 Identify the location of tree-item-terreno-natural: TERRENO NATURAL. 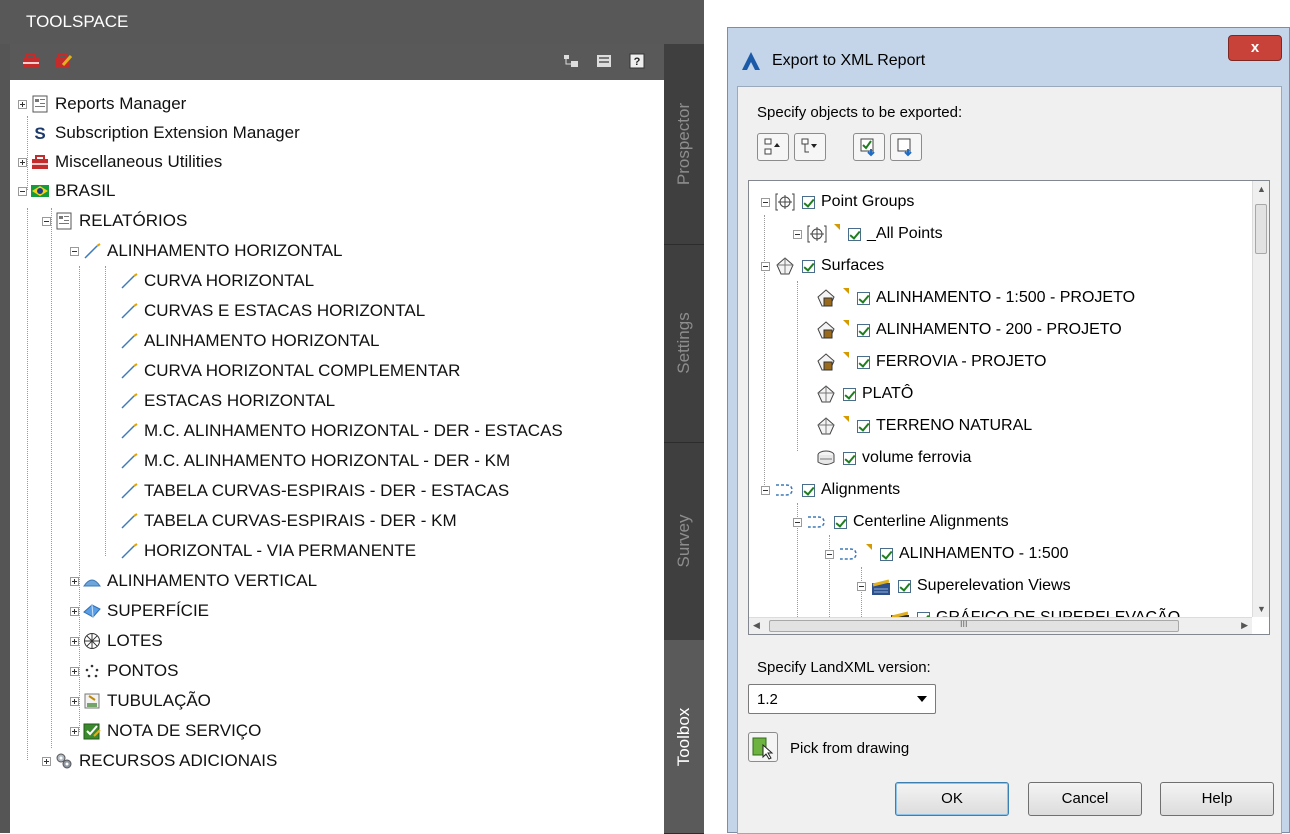
(923, 426).